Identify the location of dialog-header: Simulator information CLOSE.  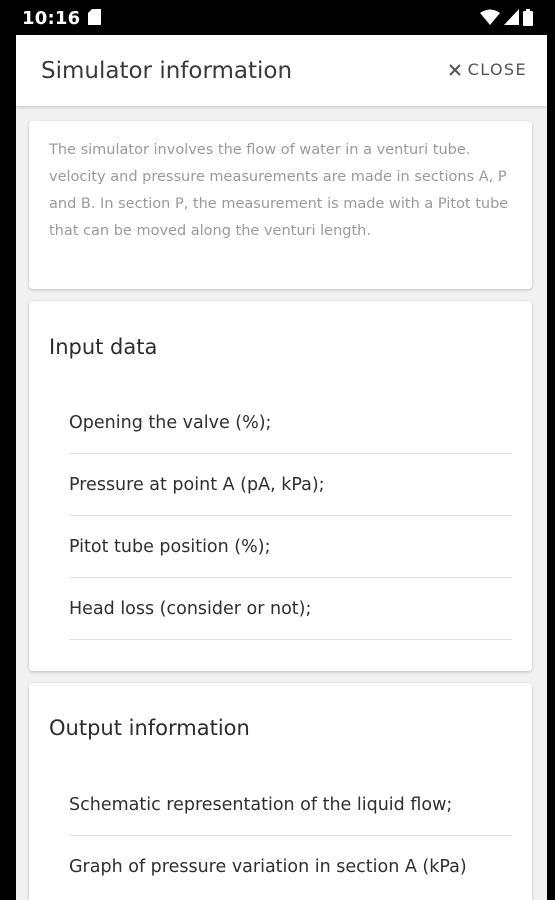
(281, 71).